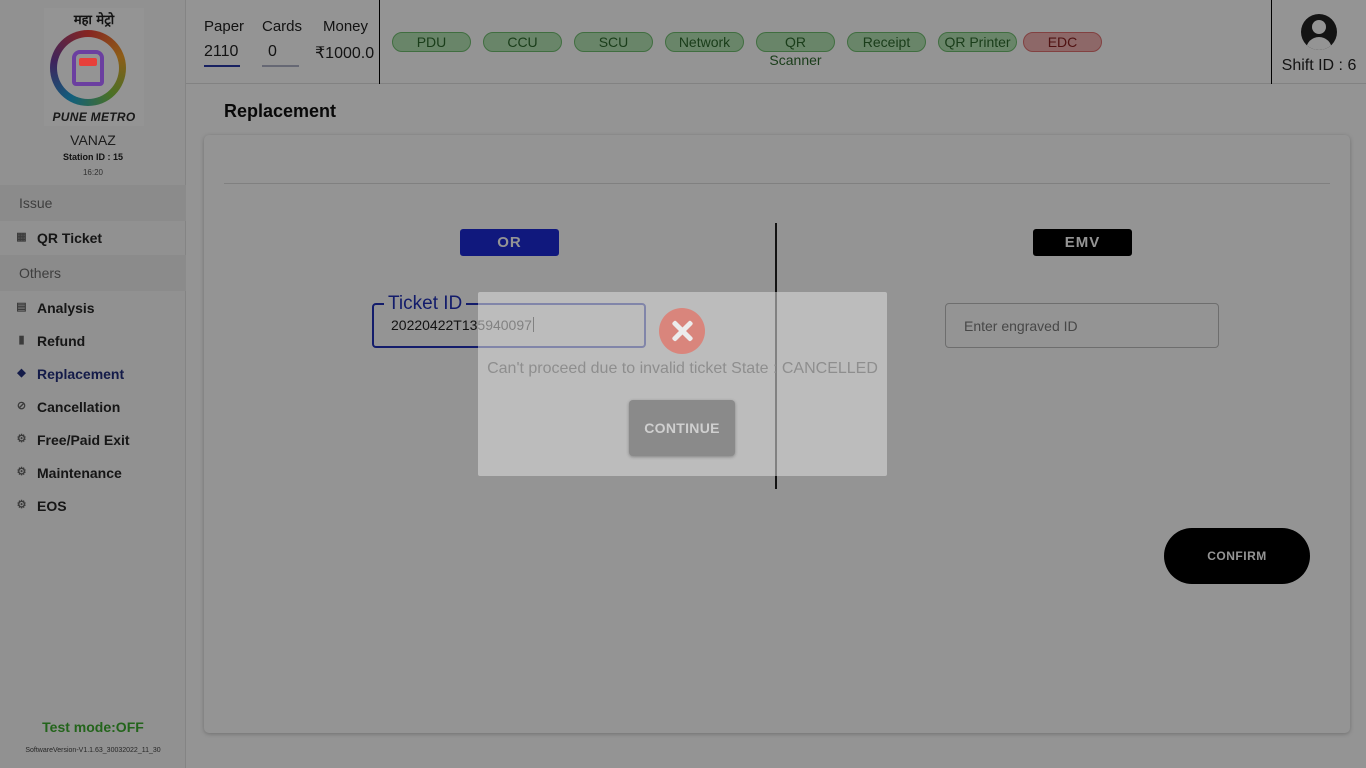  What do you see at coordinates (682, 428) in the screenshot?
I see `continue-button: CONTINUE` at bounding box center [682, 428].